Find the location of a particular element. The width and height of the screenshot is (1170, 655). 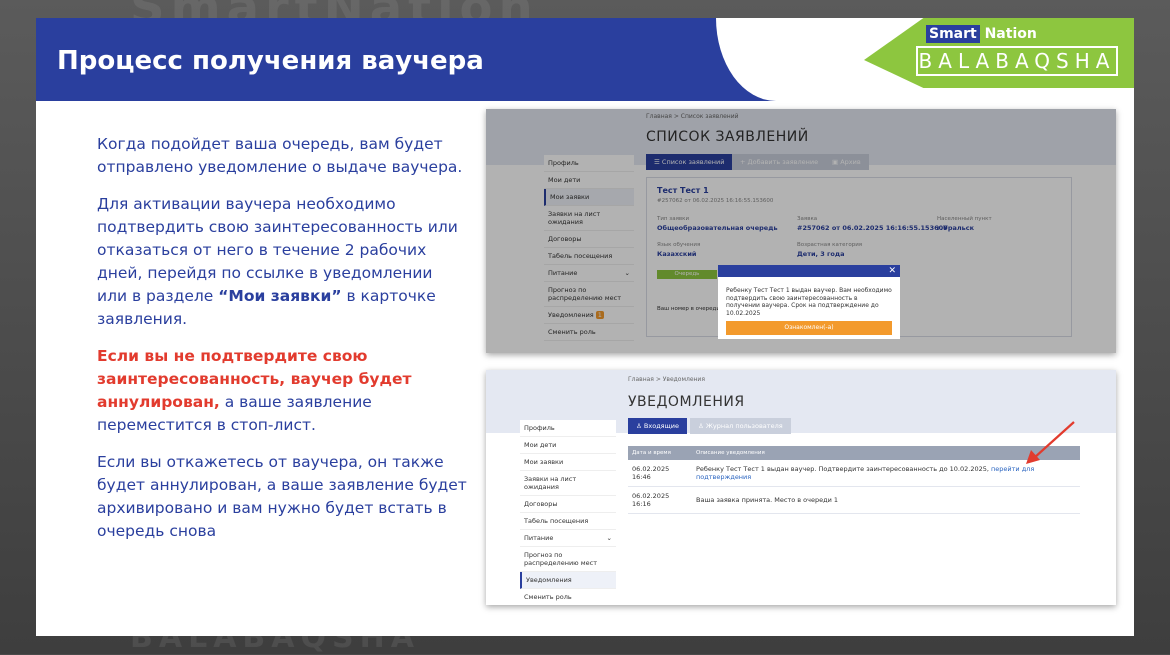

slide-title: Процесс получения ваучера is located at coordinates (270, 61).